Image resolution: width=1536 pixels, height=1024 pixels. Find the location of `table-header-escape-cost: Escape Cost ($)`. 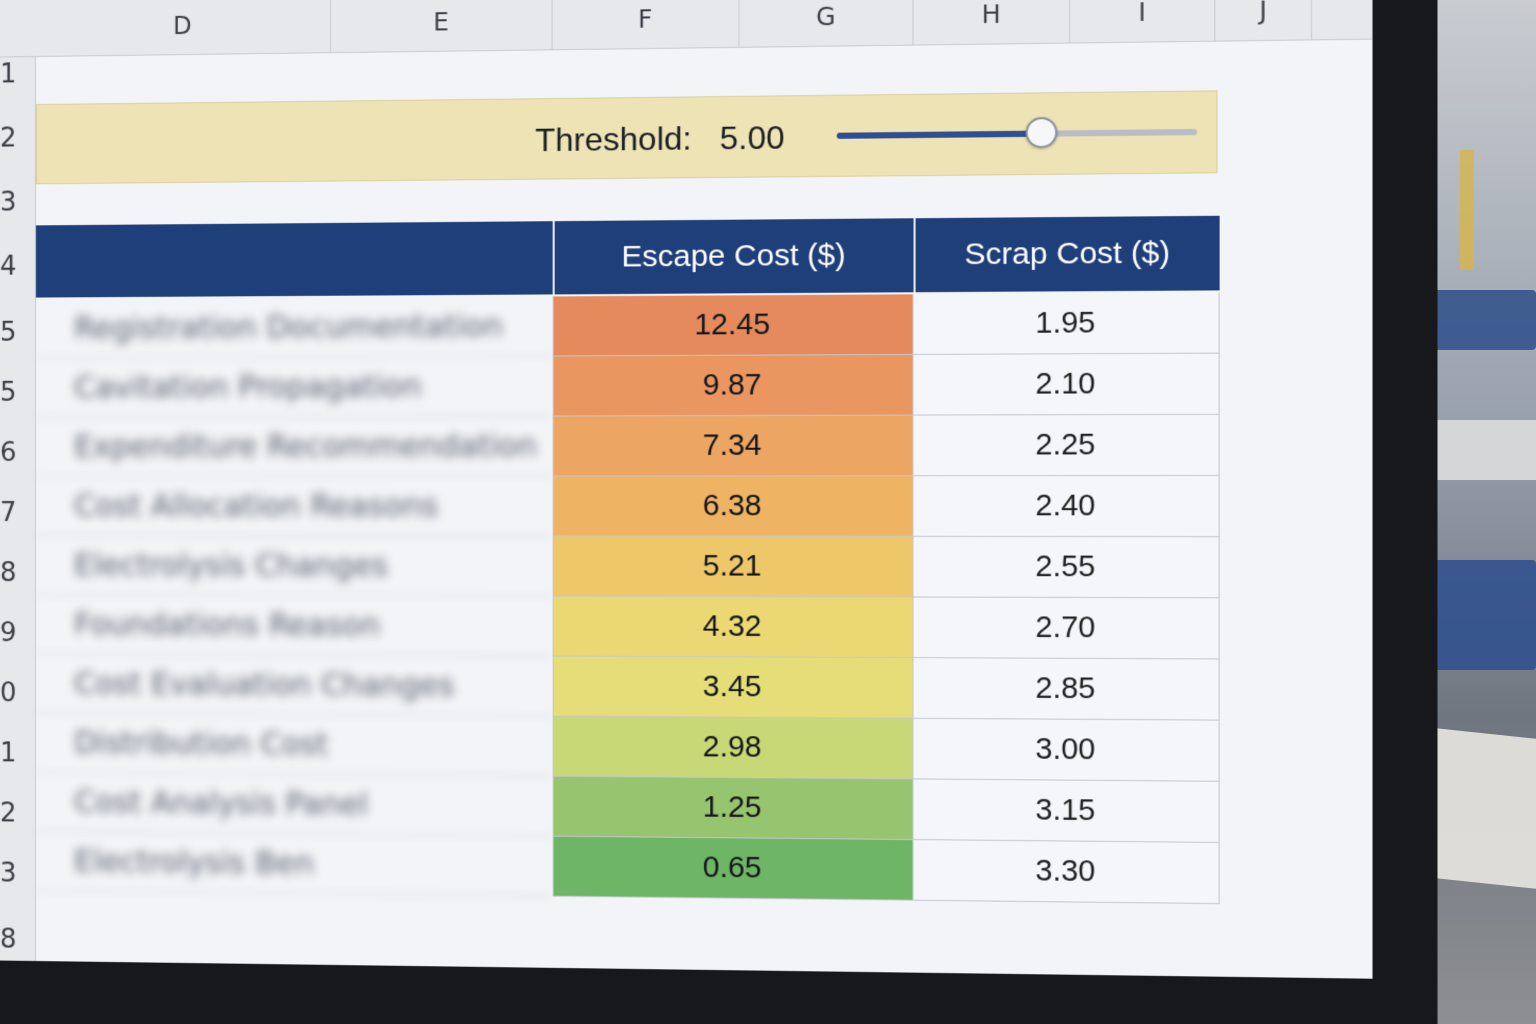

table-header-escape-cost: Escape Cost ($) is located at coordinates (733, 256).